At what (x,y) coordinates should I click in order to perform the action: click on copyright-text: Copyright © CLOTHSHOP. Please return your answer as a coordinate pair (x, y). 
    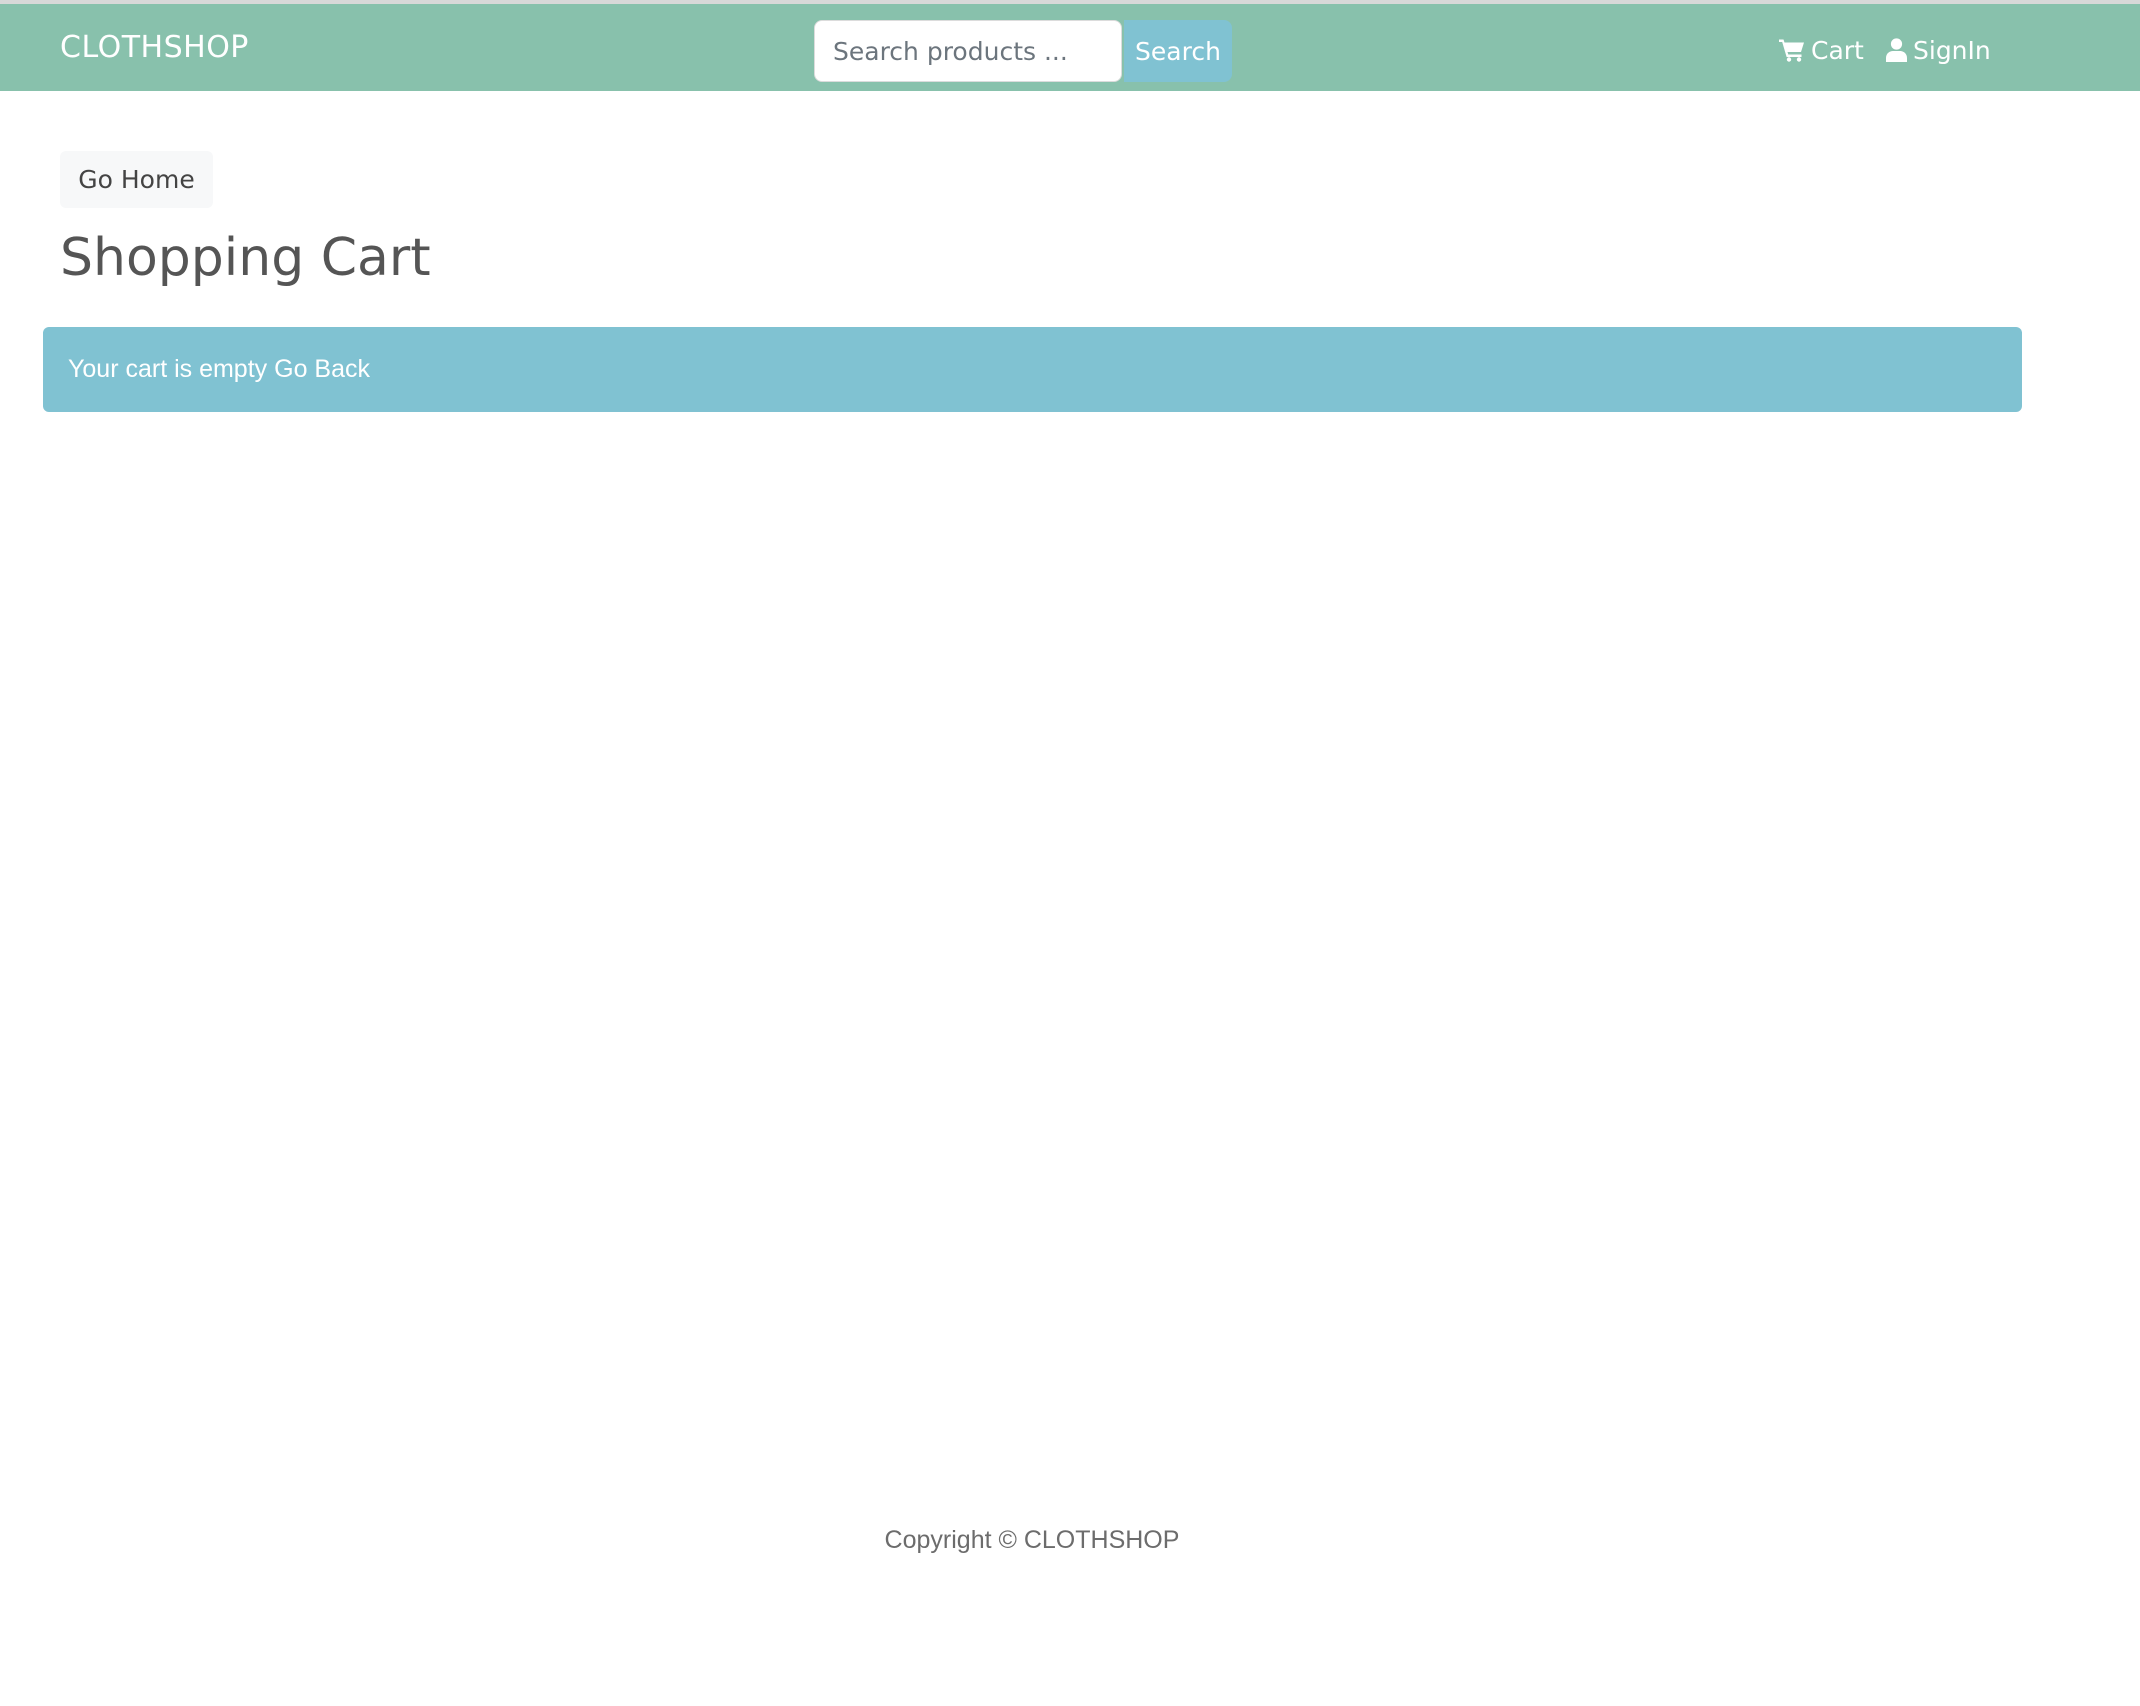
    Looking at the image, I should click on (1032, 1540).